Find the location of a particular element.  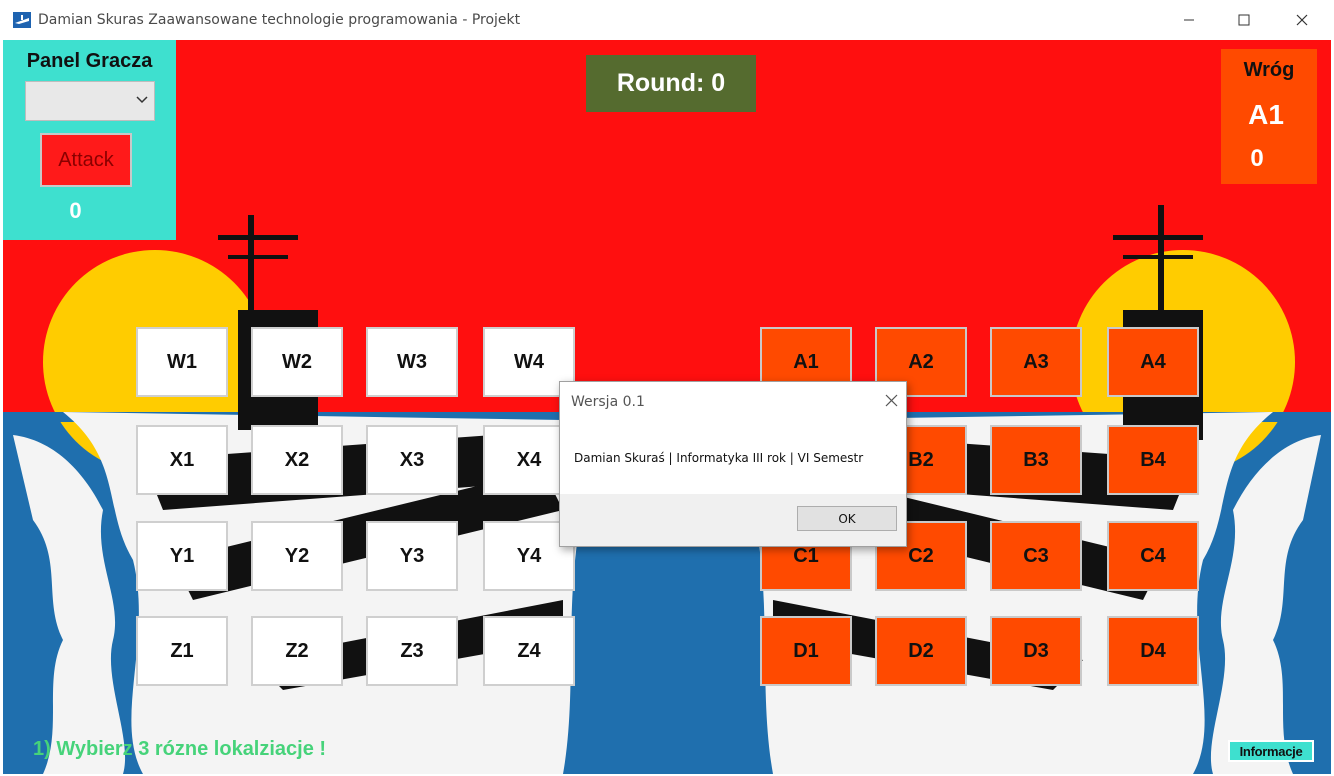

player-cell-x2: X2 is located at coordinates (297, 460).